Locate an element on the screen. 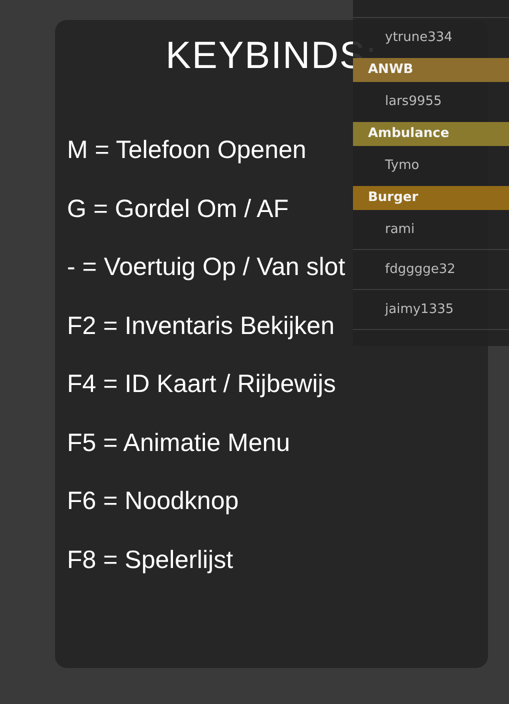 This screenshot has width=509, height=704. player-name: Tymo is located at coordinates (402, 165).